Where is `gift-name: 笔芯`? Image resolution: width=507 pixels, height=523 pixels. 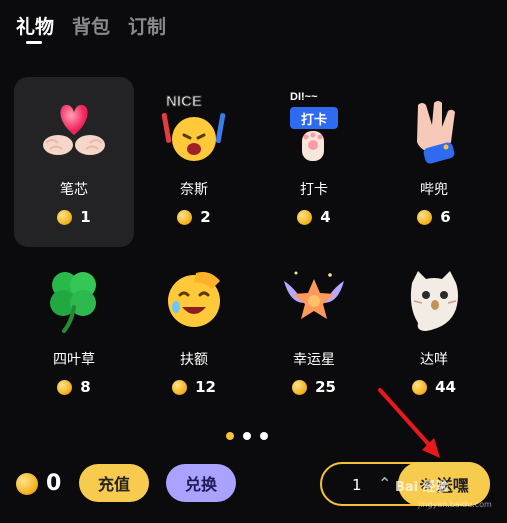 gift-name: 笔芯 is located at coordinates (74, 190).